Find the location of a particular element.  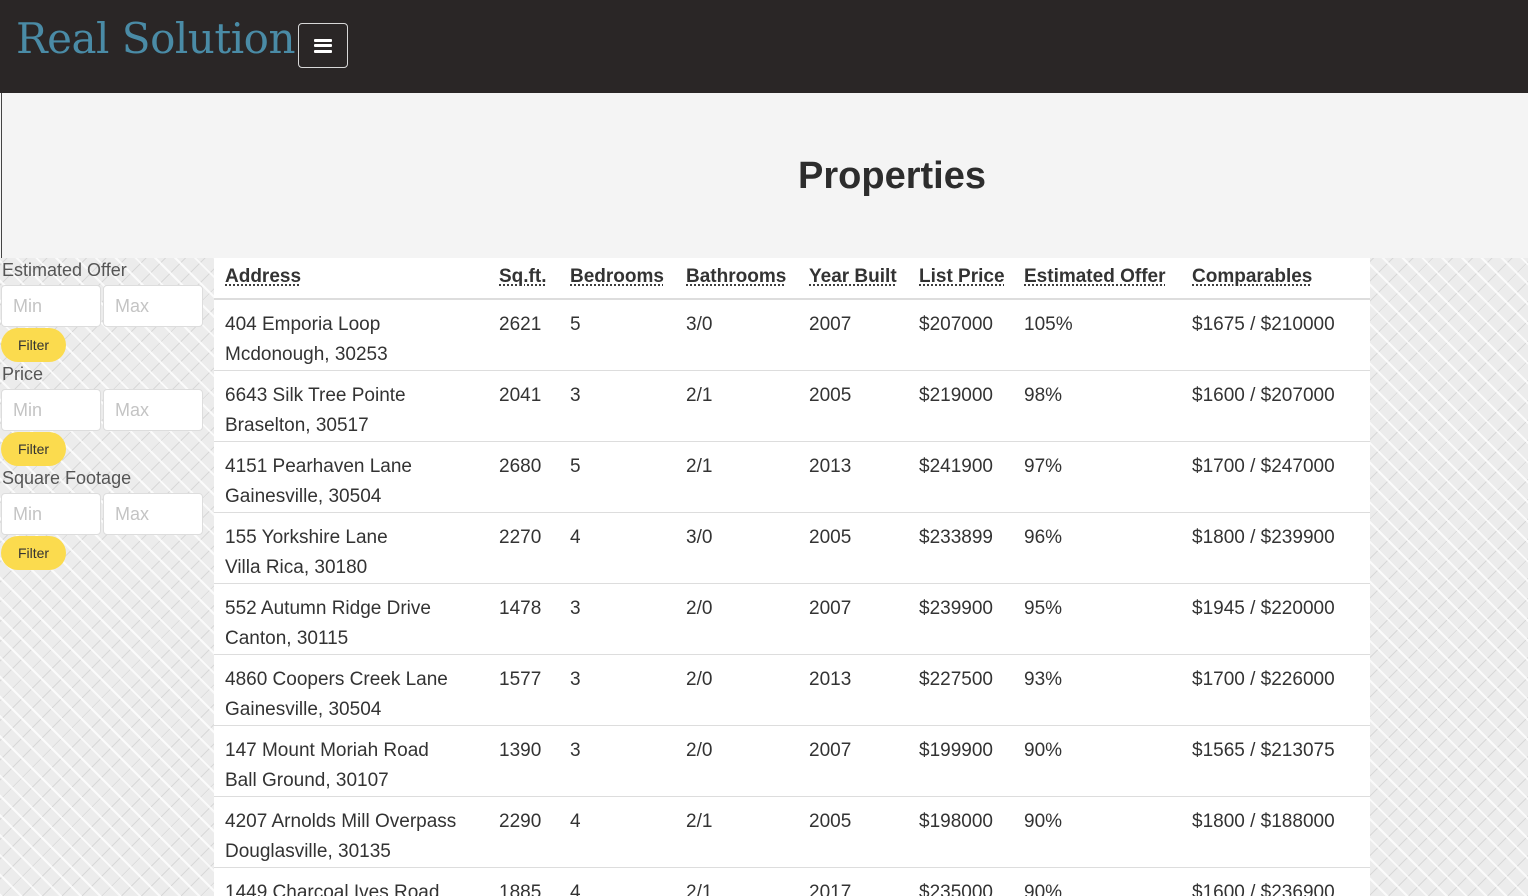

cell-sqft: 2041 is located at coordinates (520, 395).